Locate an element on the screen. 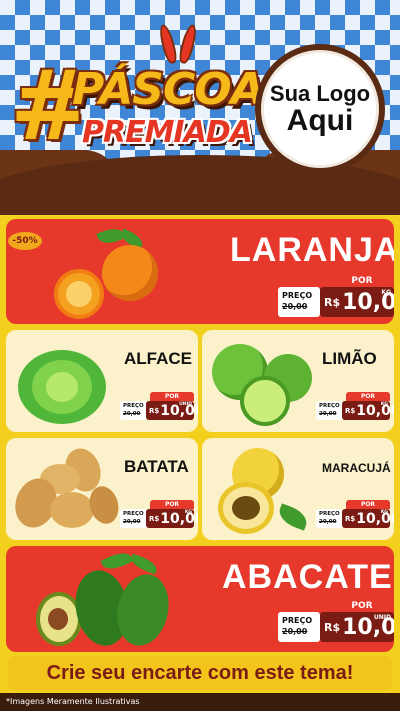 The image size is (400, 711). product-name: ALFACE is located at coordinates (158, 358).